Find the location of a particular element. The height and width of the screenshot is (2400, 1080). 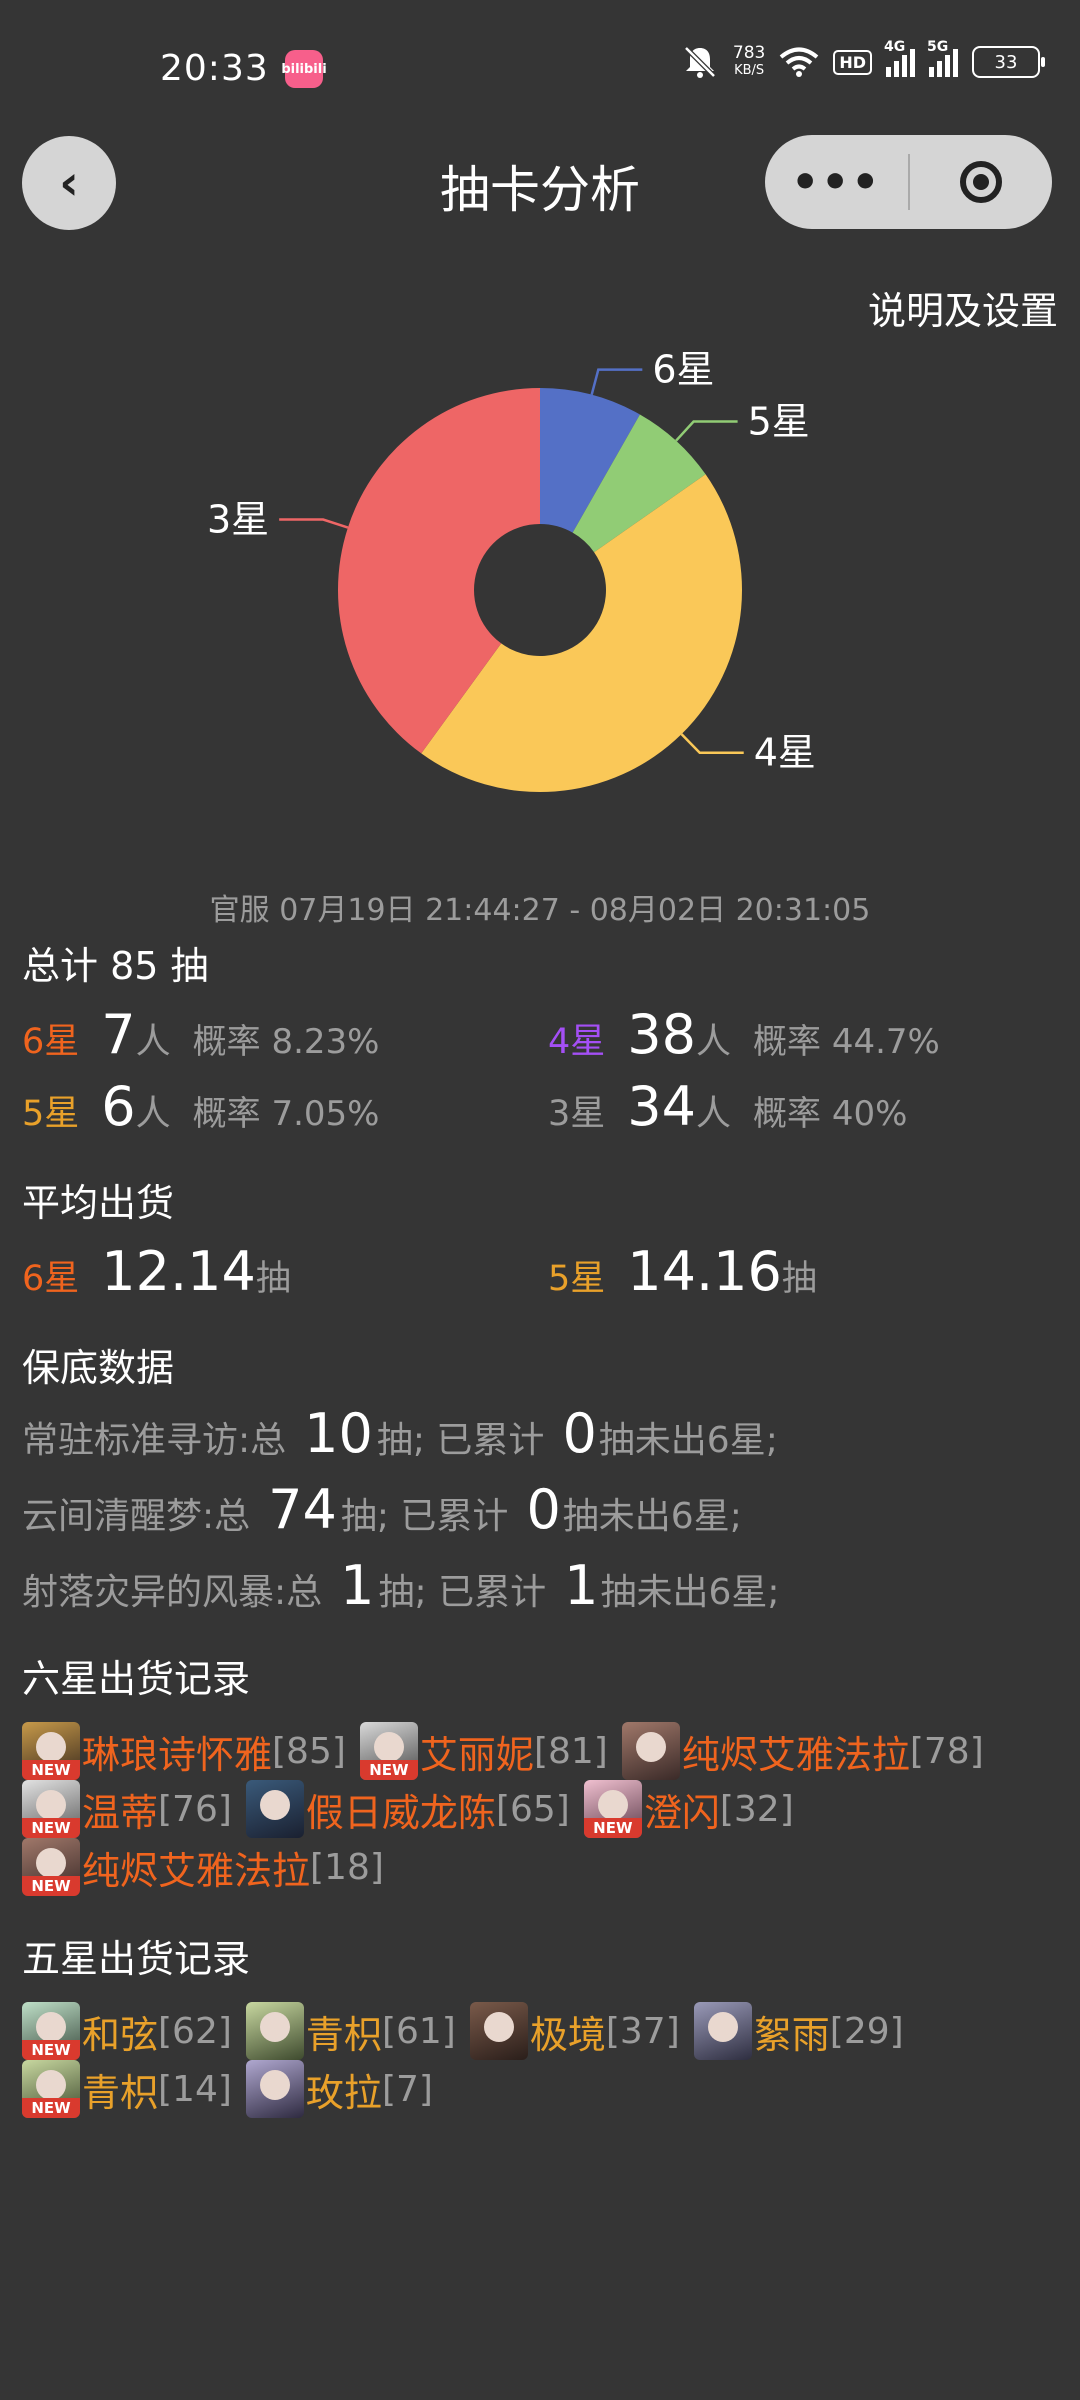

record-count: [7] is located at coordinates (407, 2089).